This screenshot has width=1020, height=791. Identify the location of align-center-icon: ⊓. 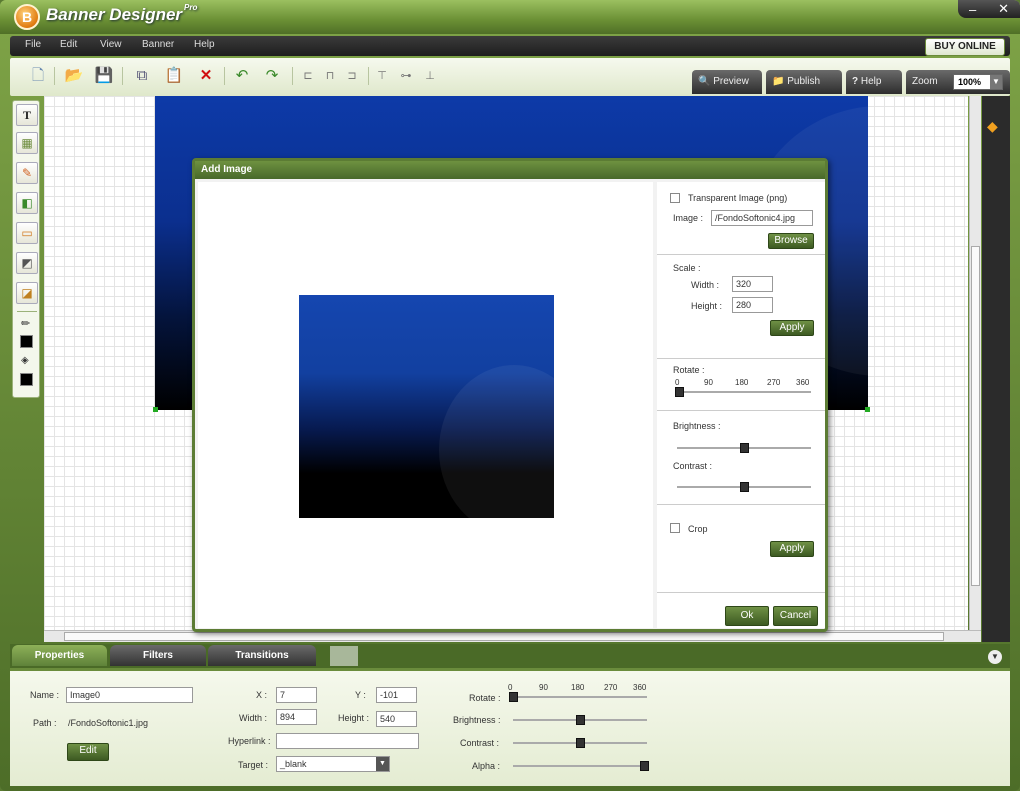
(330, 76).